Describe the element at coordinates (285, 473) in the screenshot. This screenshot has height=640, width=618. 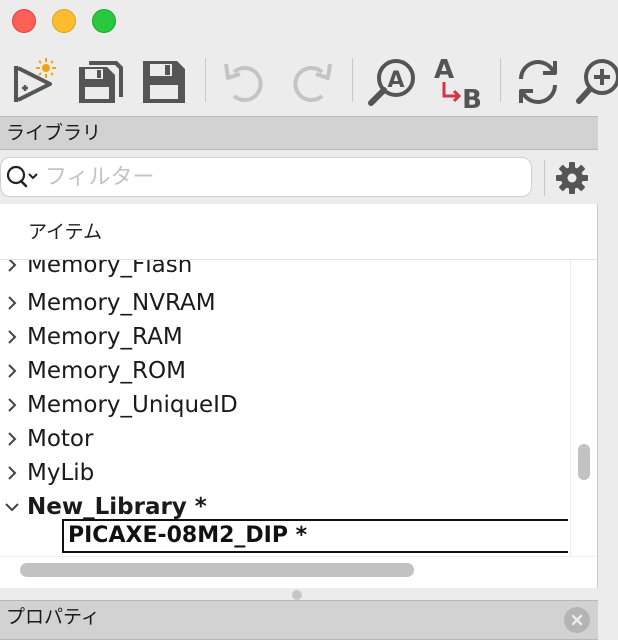
I see `tree-row-mylib: MyLib` at that location.